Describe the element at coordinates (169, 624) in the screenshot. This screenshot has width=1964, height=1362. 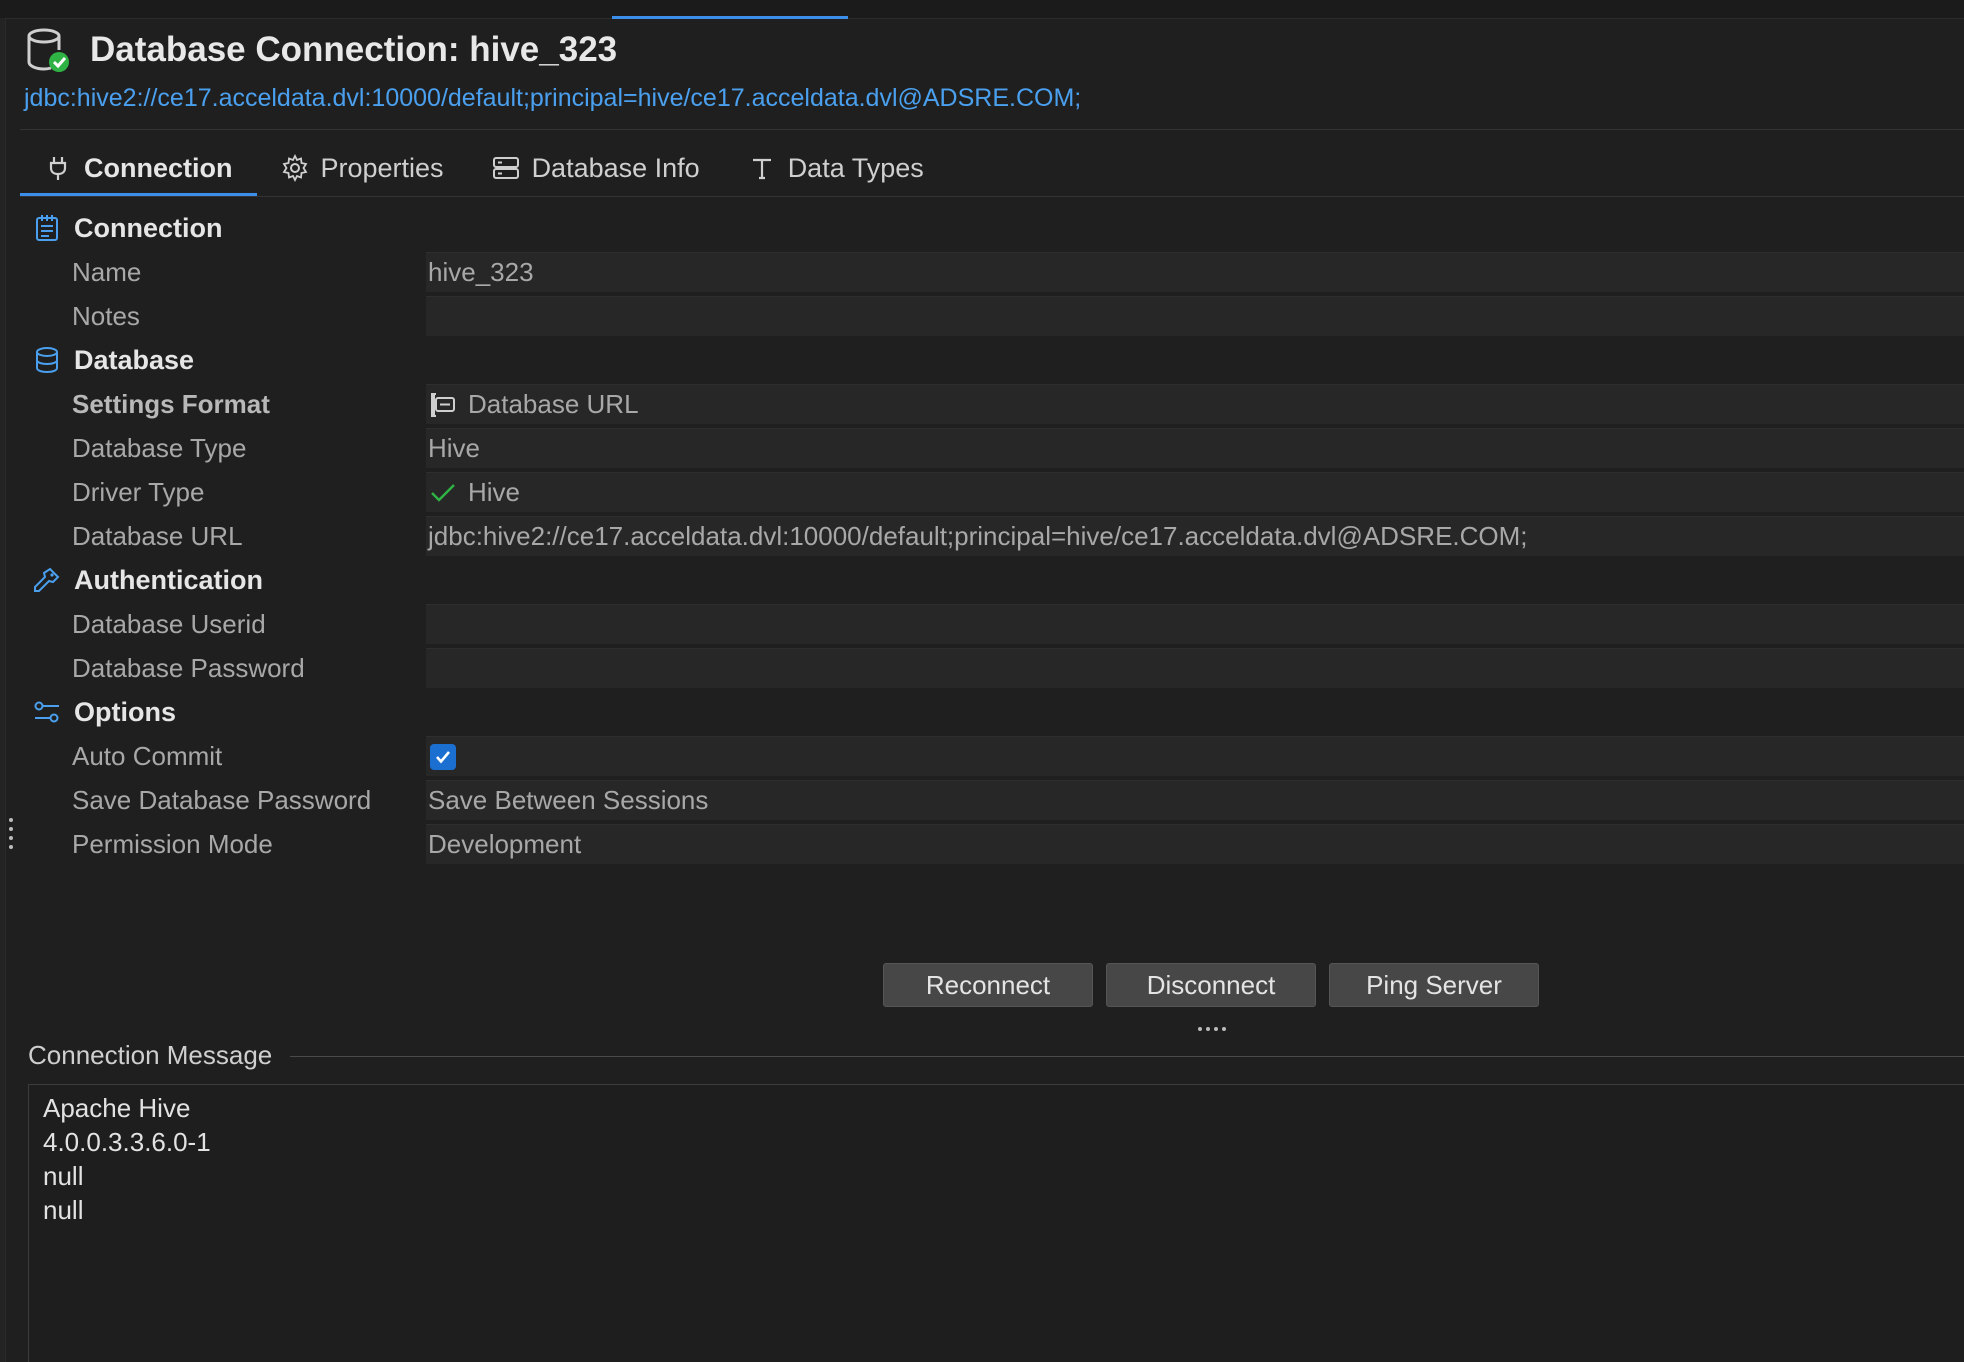
I see `userid-label: Database Userid` at that location.